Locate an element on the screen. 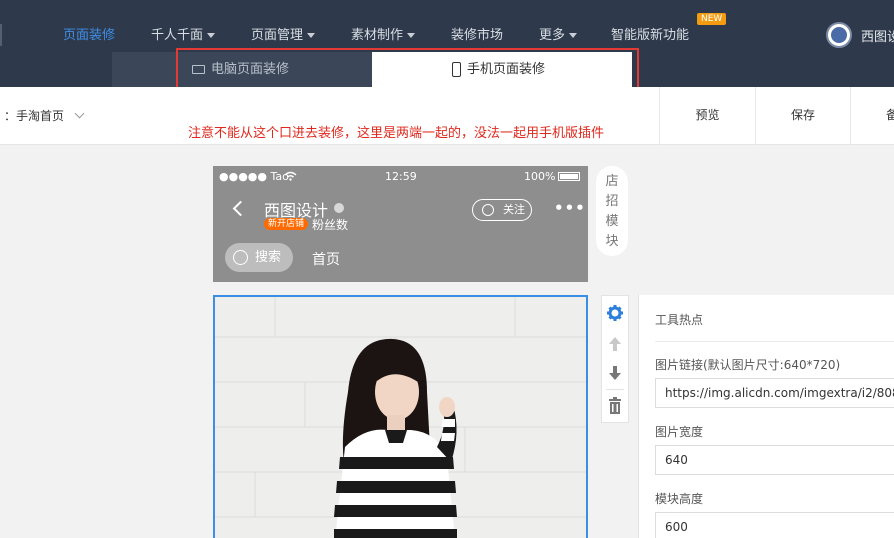 This screenshot has width=894, height=538. search-icon is located at coordinates (240, 257).